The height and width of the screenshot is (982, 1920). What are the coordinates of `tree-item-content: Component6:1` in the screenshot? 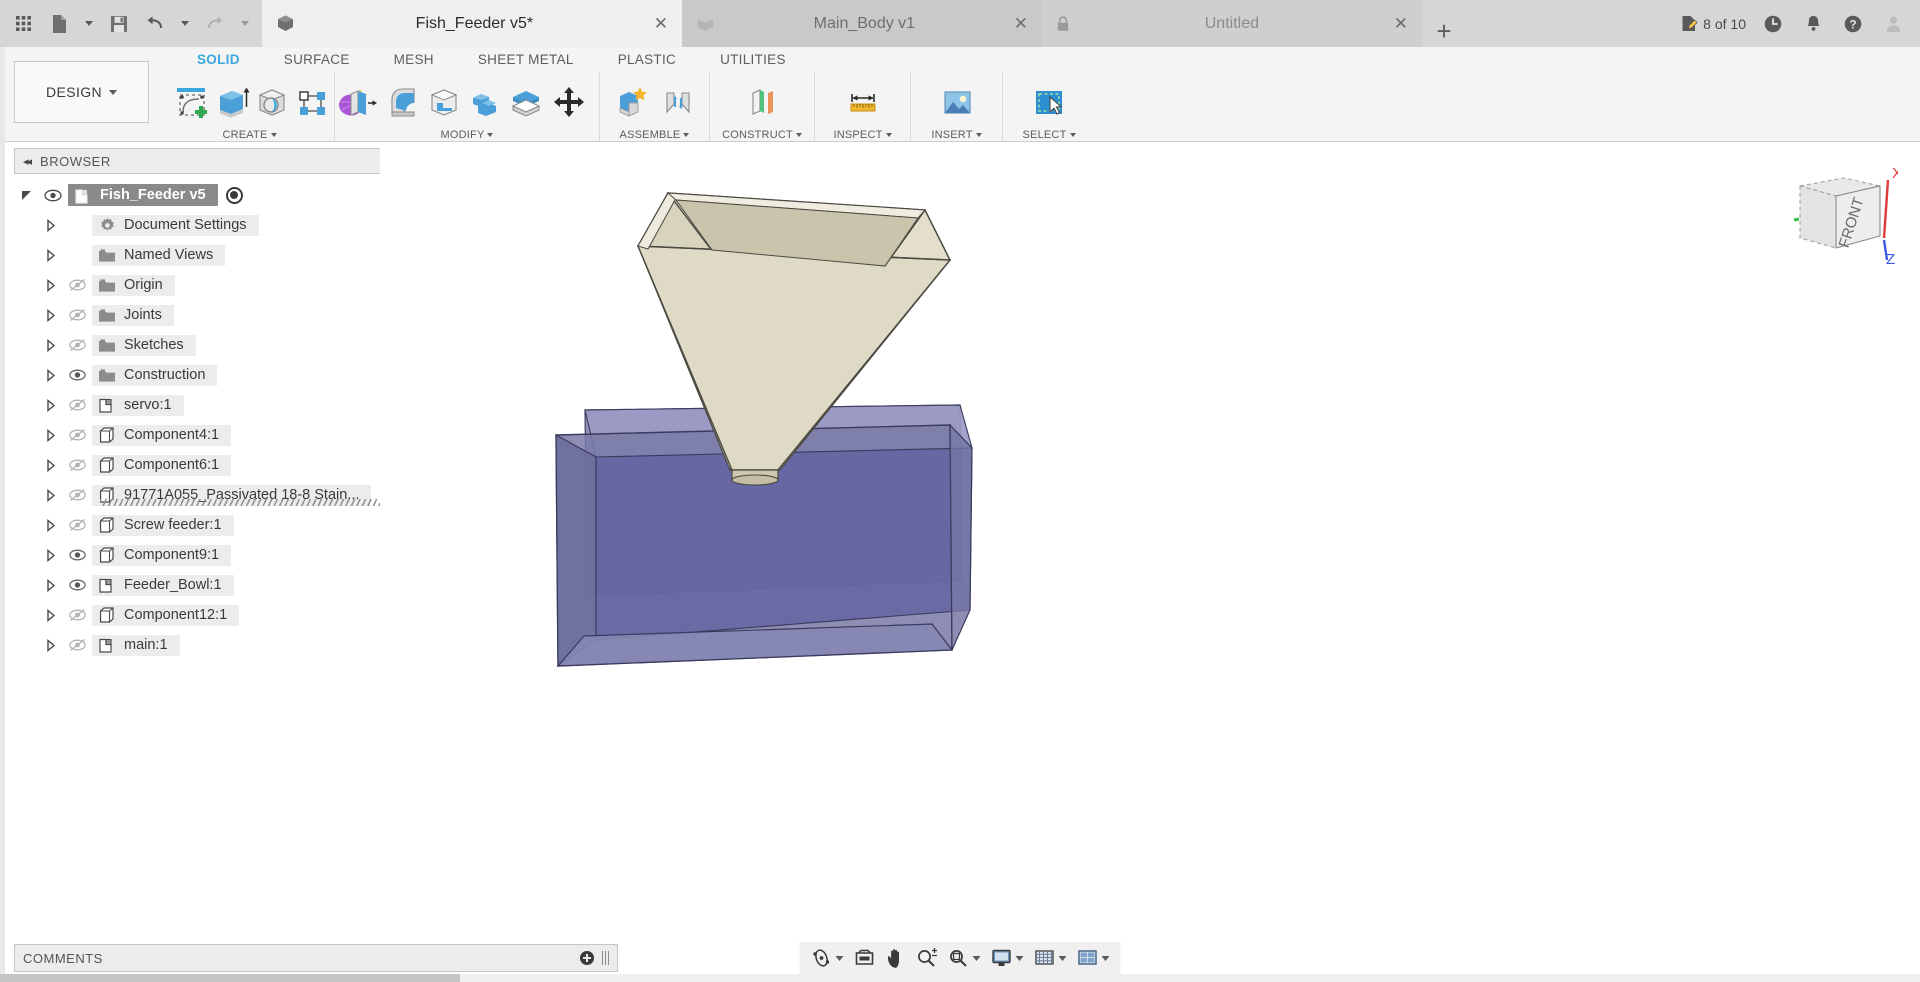 It's located at (162, 465).